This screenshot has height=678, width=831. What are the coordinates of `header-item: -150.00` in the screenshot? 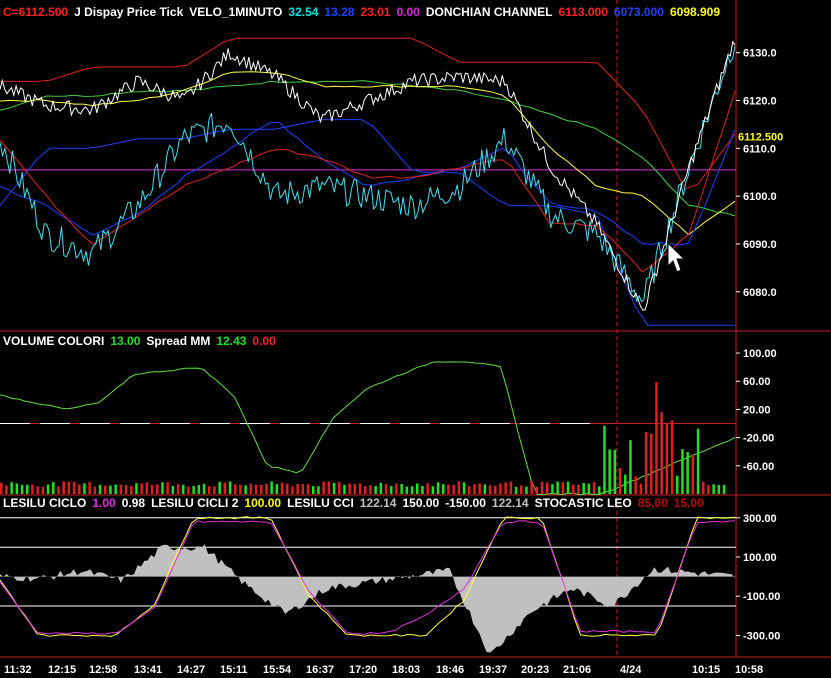 It's located at (465, 503).